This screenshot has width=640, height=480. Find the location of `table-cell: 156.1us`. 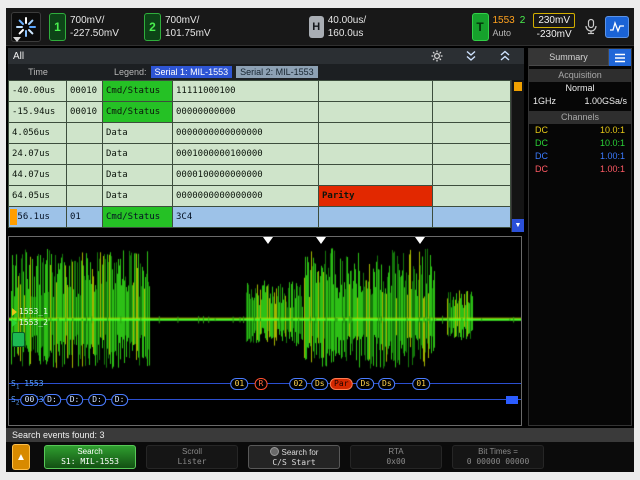

table-cell: 156.1us is located at coordinates (37, 217).